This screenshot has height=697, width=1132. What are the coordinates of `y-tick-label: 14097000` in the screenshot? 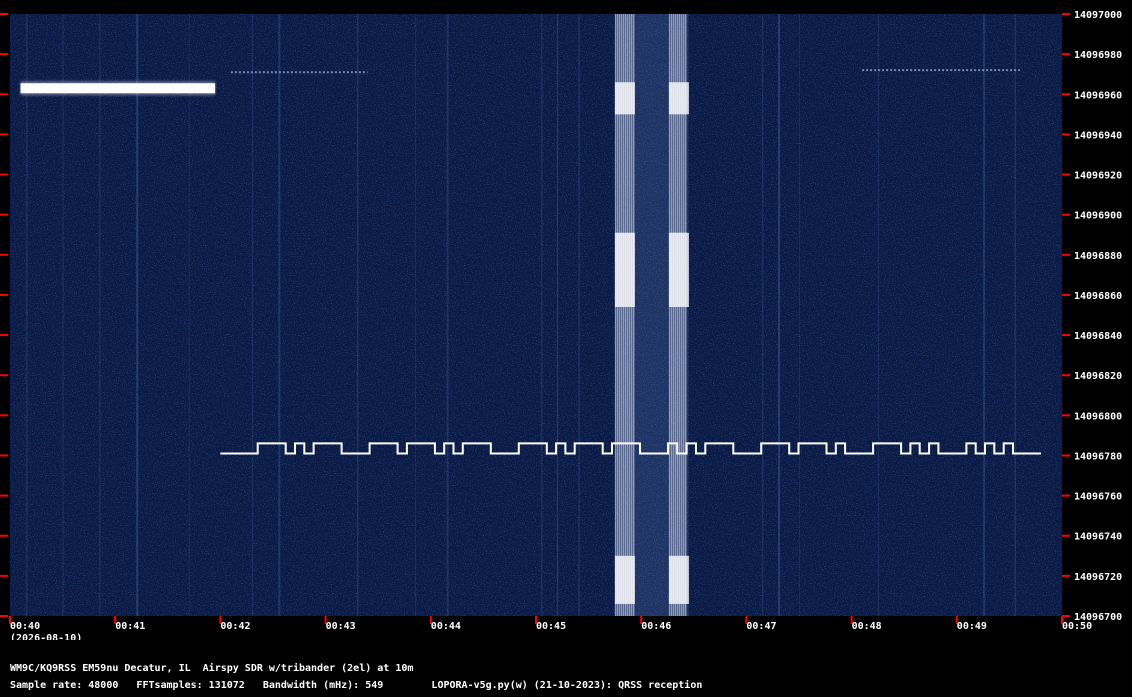 It's located at (1098, 15).